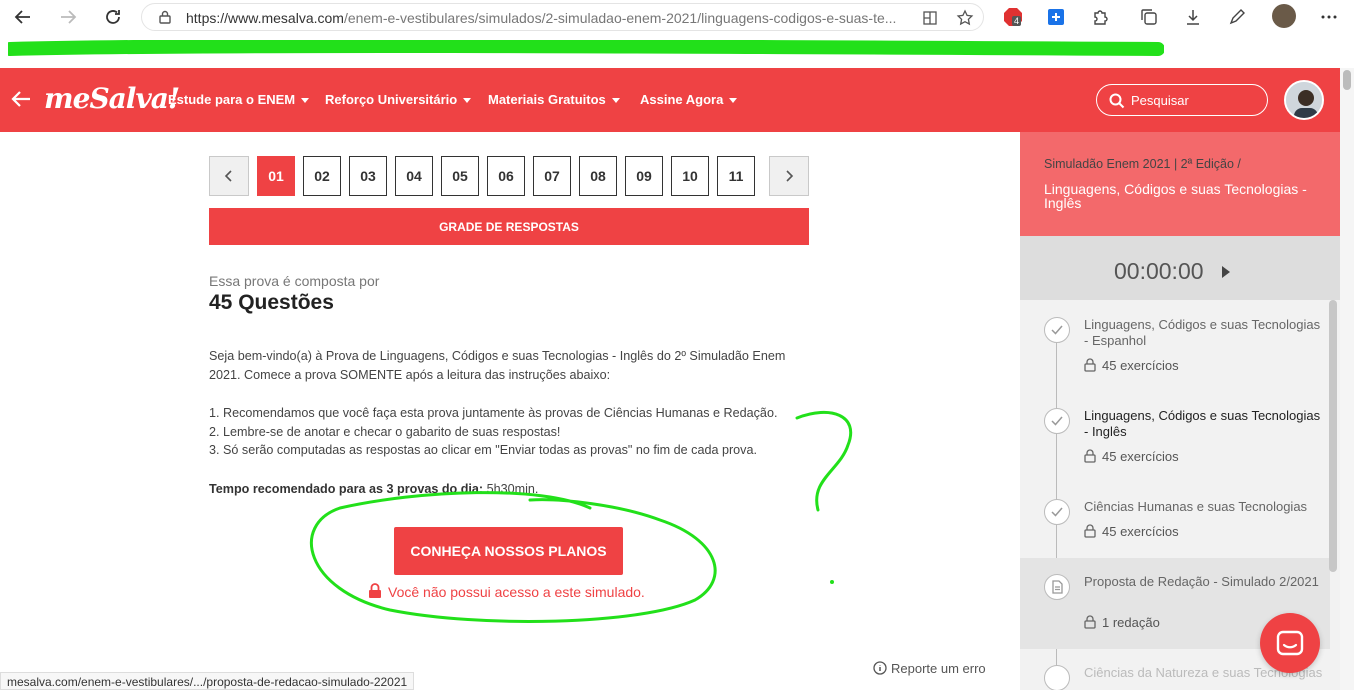  Describe the element at coordinates (1160, 100) in the screenshot. I see `search-label: Pesquisar` at that location.